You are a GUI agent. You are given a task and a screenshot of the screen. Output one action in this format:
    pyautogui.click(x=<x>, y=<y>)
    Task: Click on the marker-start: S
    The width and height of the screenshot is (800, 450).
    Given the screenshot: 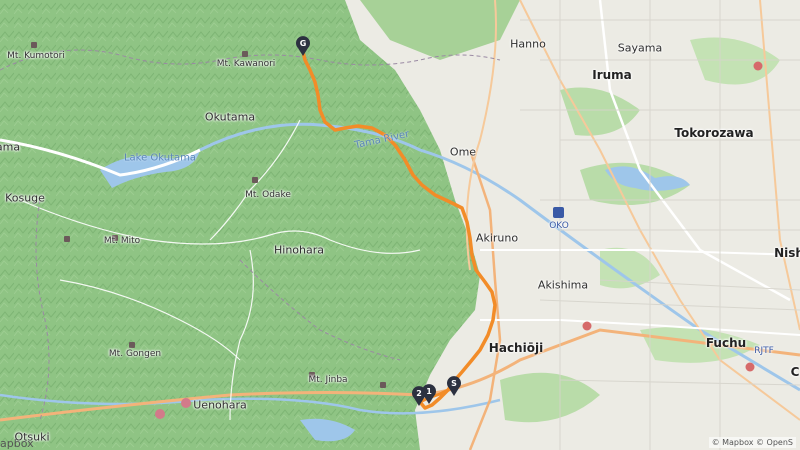 What is the action you would take?
    pyautogui.click(x=454, y=386)
    